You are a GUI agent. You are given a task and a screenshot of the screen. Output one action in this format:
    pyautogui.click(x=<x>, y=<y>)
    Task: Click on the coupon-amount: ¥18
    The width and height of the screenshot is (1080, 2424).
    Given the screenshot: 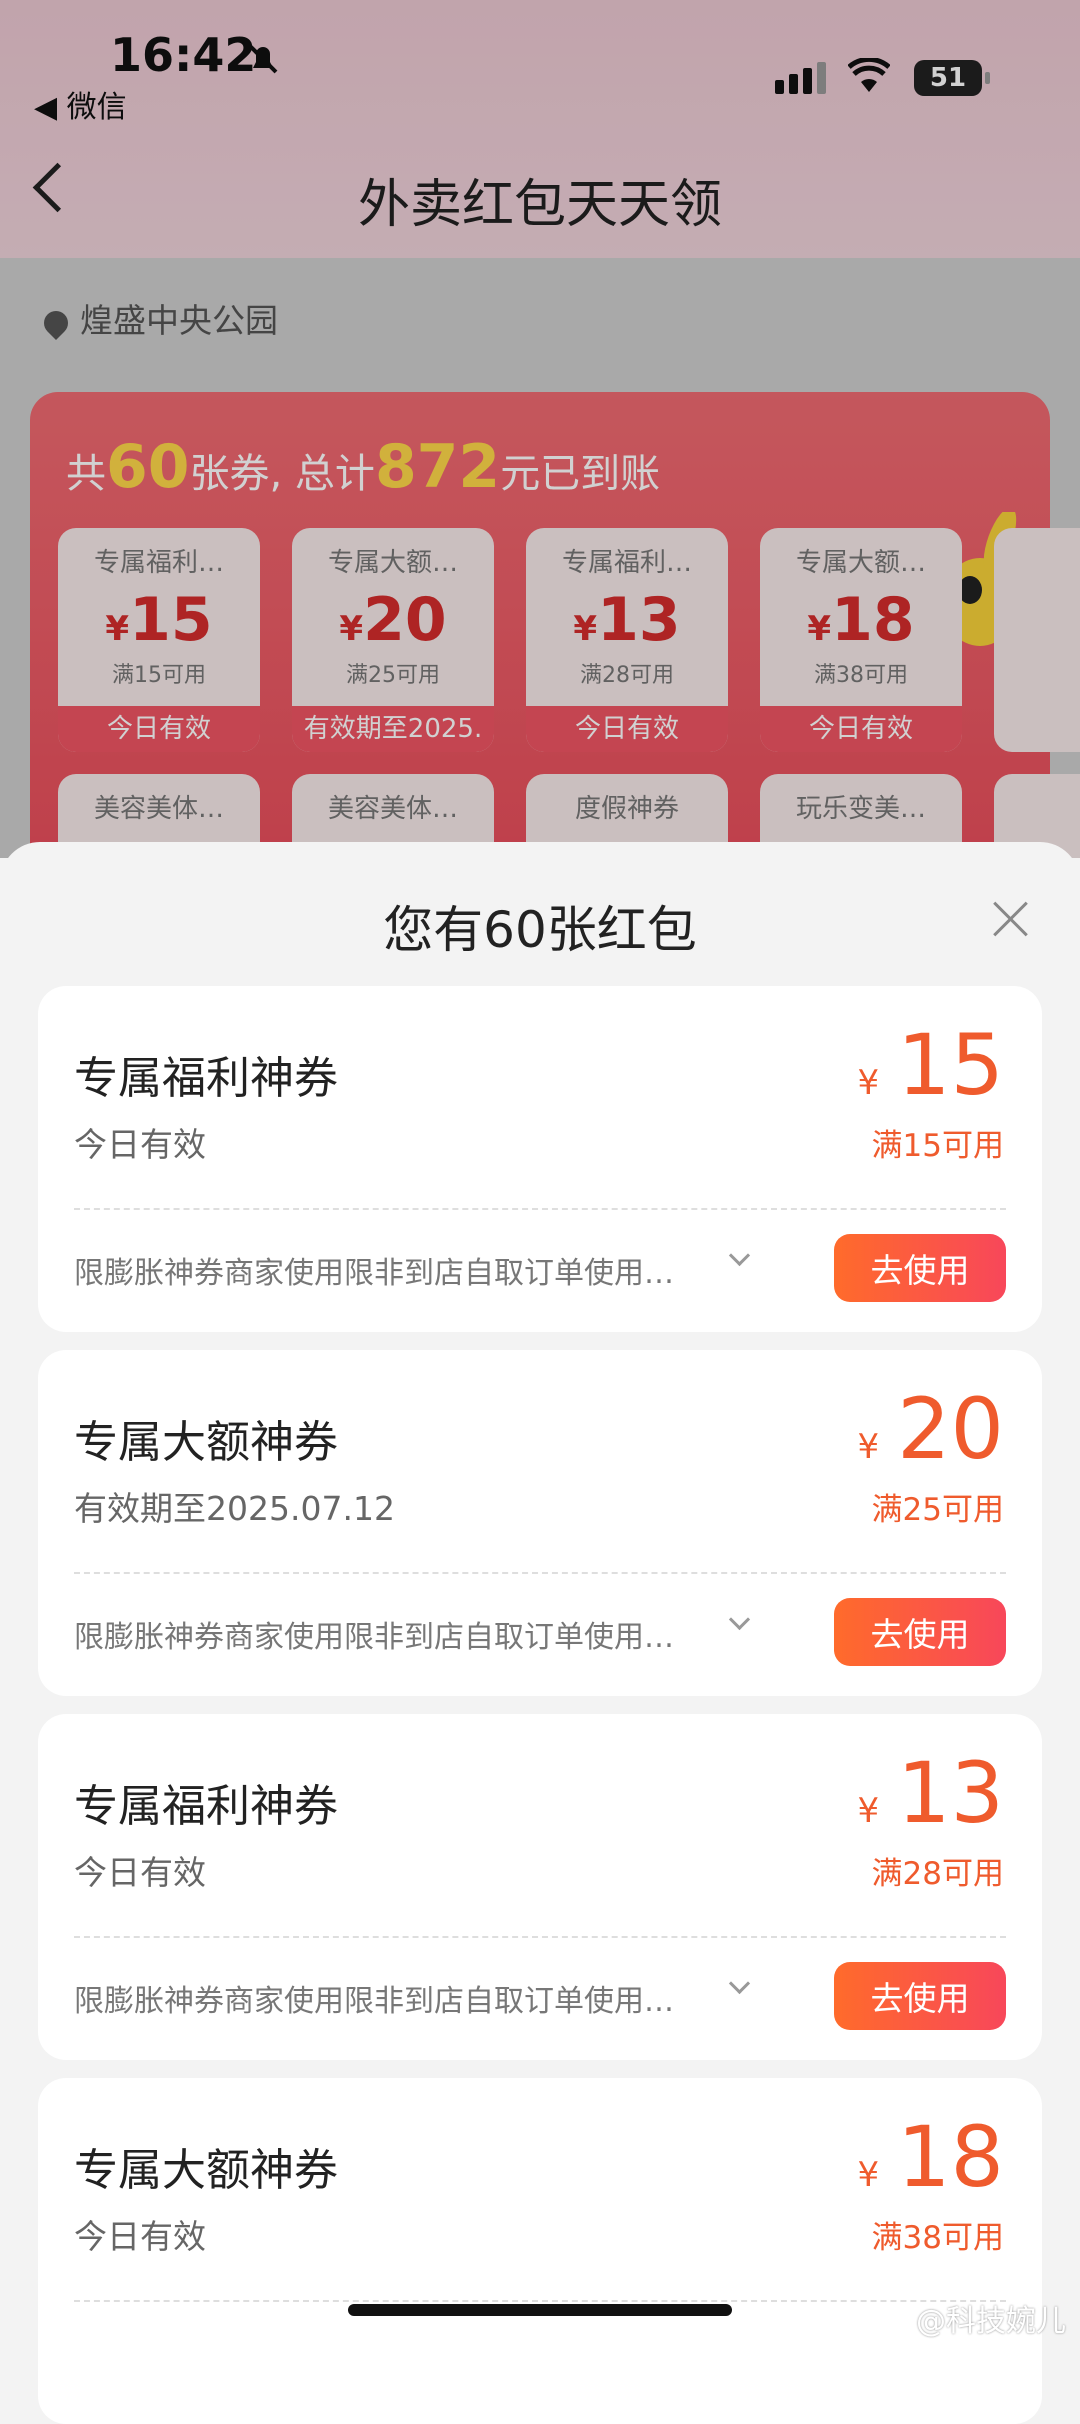 What is the action you would take?
    pyautogui.click(x=930, y=2157)
    